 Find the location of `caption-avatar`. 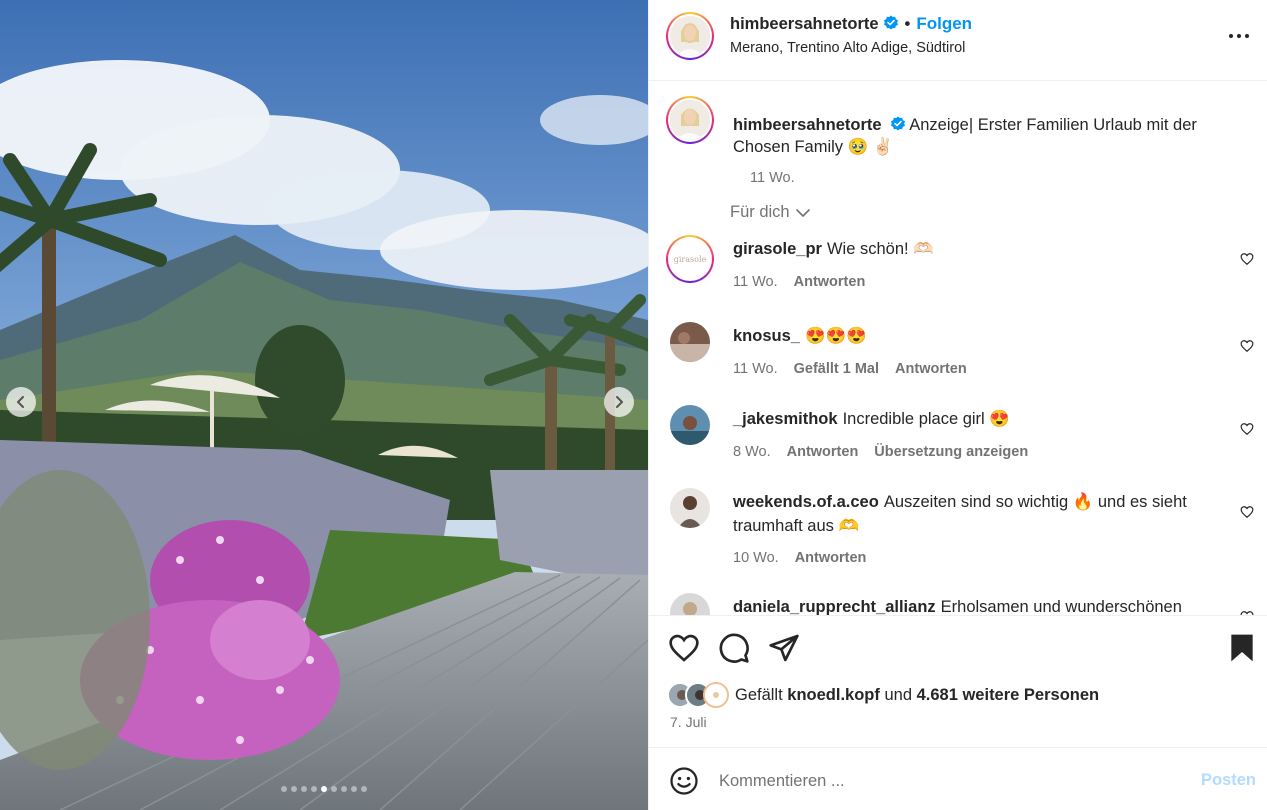

caption-avatar is located at coordinates (690, 120).